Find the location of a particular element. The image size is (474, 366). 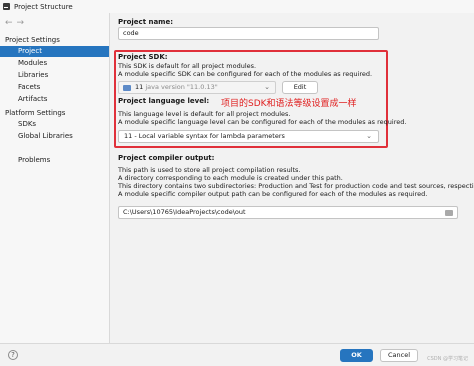

forward-arrow-icon: → is located at coordinates (21, 23).